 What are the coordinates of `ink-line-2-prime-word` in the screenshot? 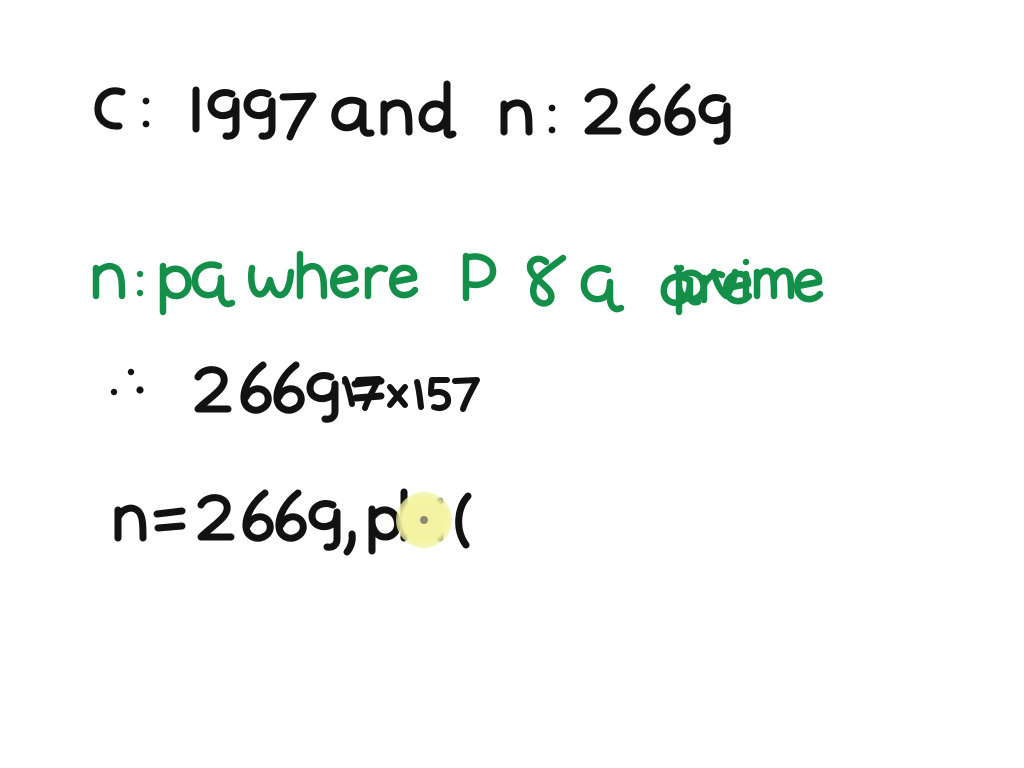 It's located at (749, 287).